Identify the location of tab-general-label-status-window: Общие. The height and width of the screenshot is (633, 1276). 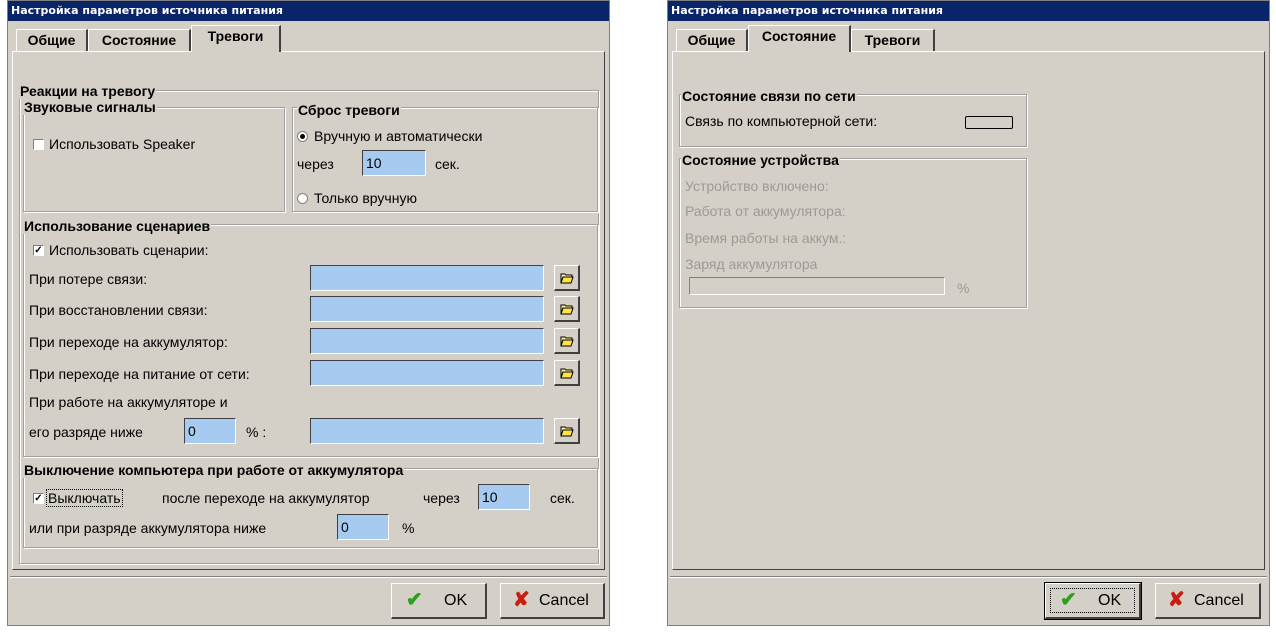
(711, 40).